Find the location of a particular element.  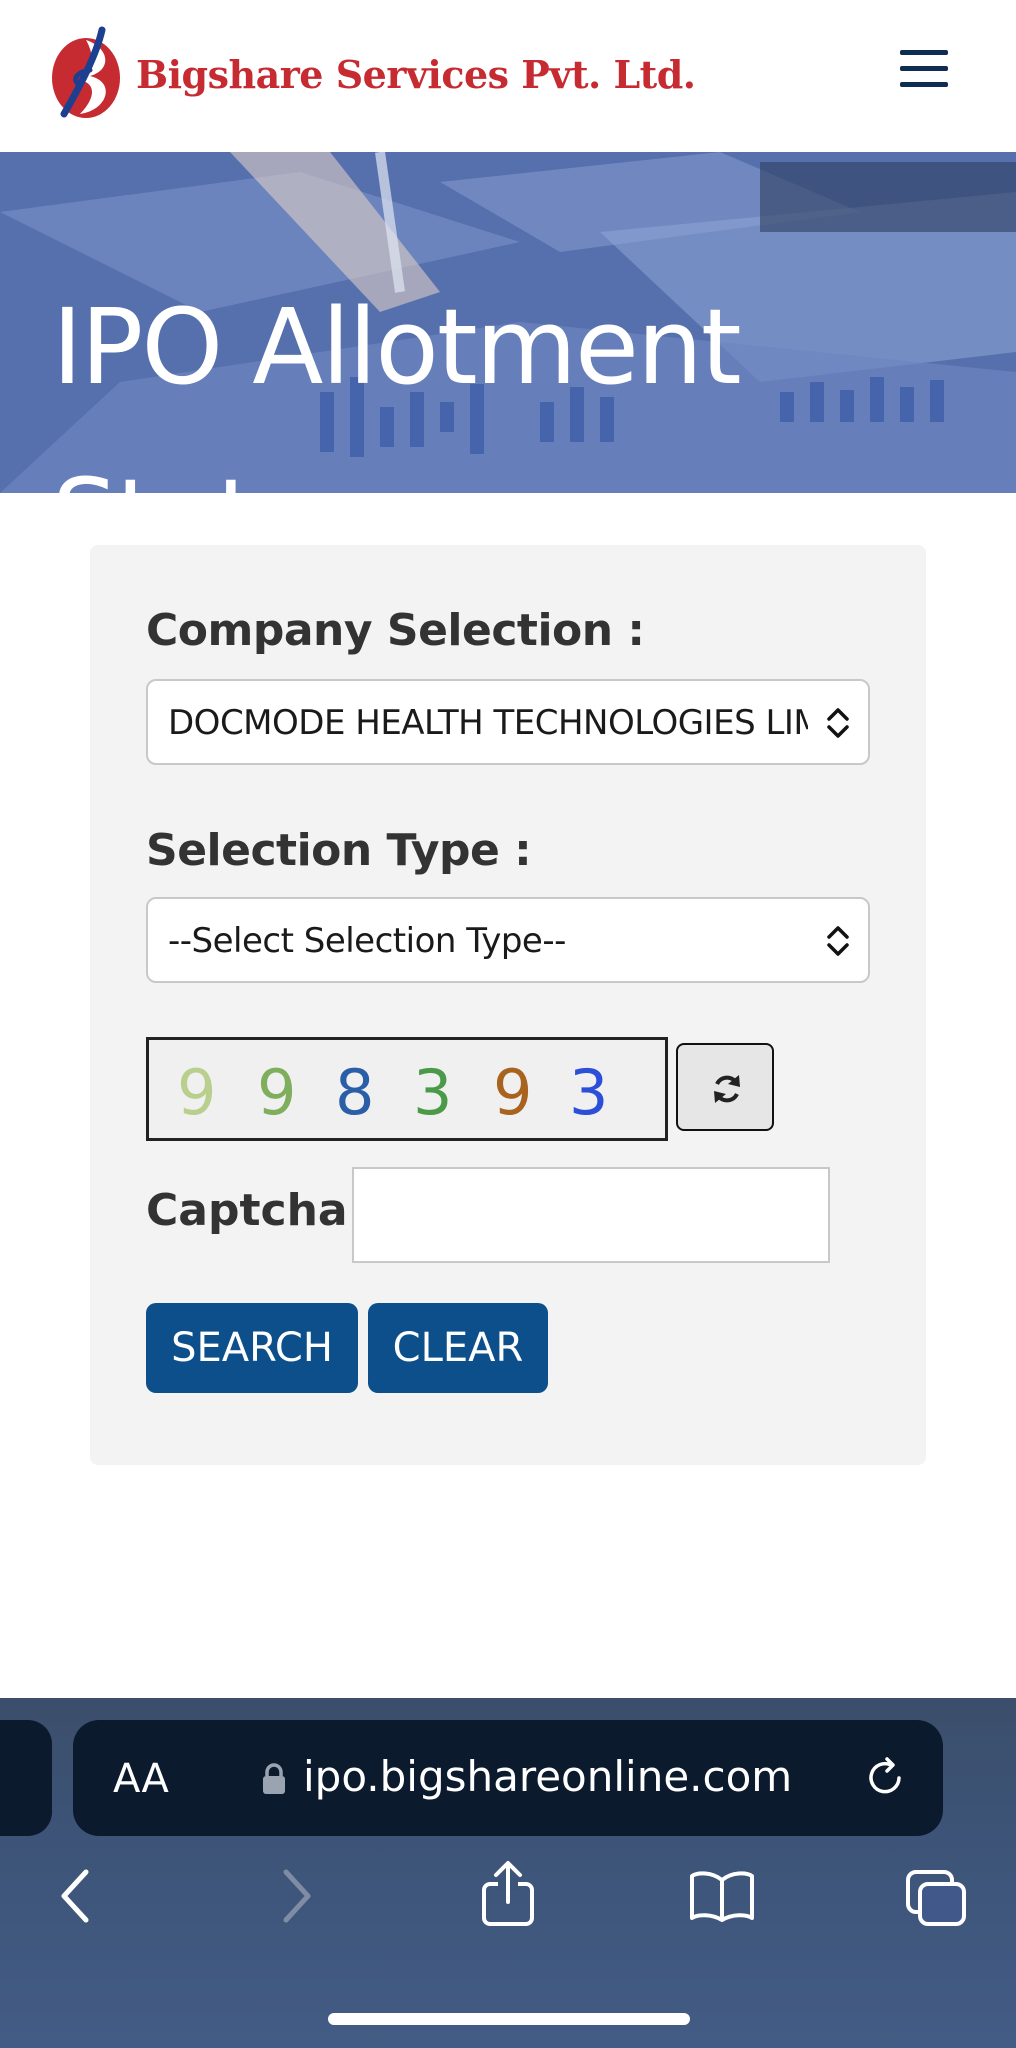

selection-type-select: --Select Selection Type-- is located at coordinates (508, 940).